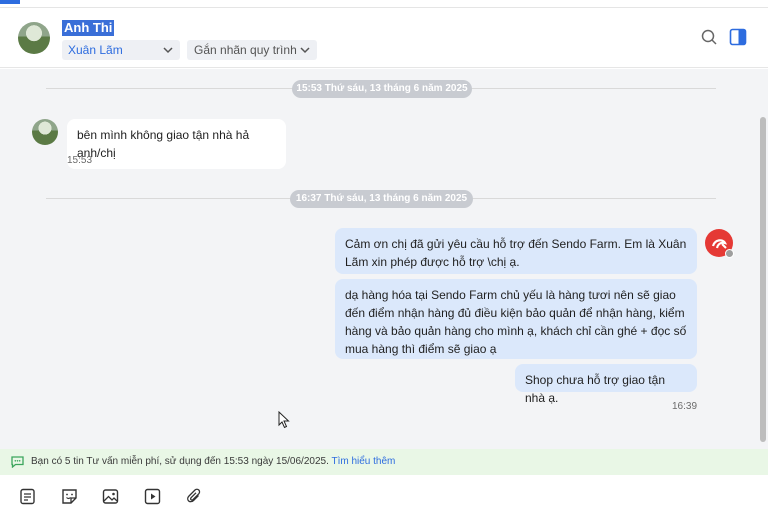 This screenshot has width=768, height=510. I want to click on incoming-message: bên mình không giao tận nhà hả anh/chị, so click(176, 144).